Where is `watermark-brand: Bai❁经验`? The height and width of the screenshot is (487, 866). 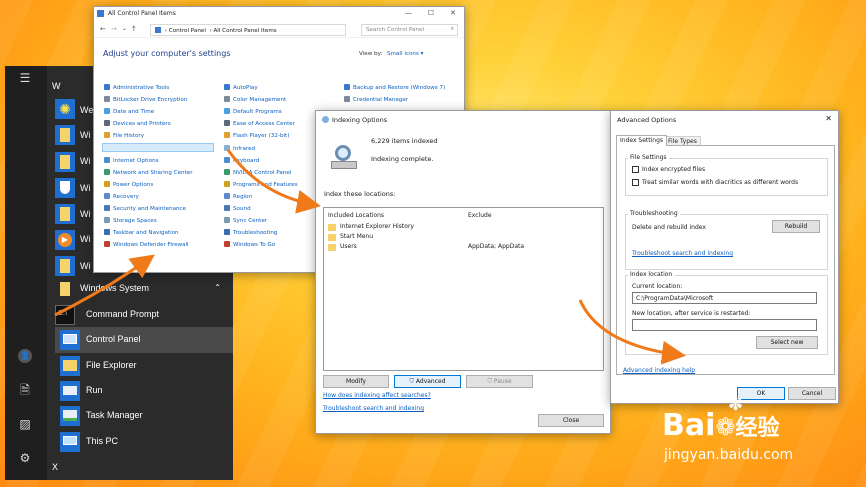
watermark-brand: Bai❁经验 is located at coordinates (721, 425).